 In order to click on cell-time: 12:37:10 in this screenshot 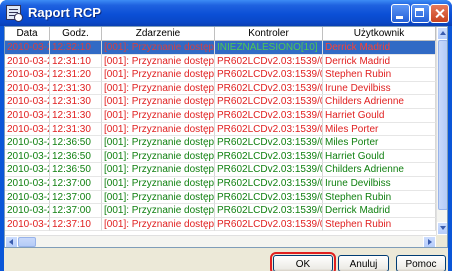, I will do `click(76, 224)`.